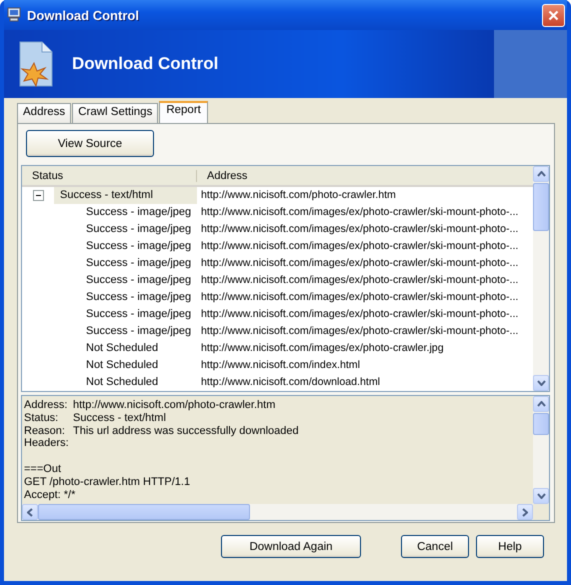 This screenshot has height=585, width=571. I want to click on address-cell-text: http://www.nicisoft.com/index.html, so click(280, 365).